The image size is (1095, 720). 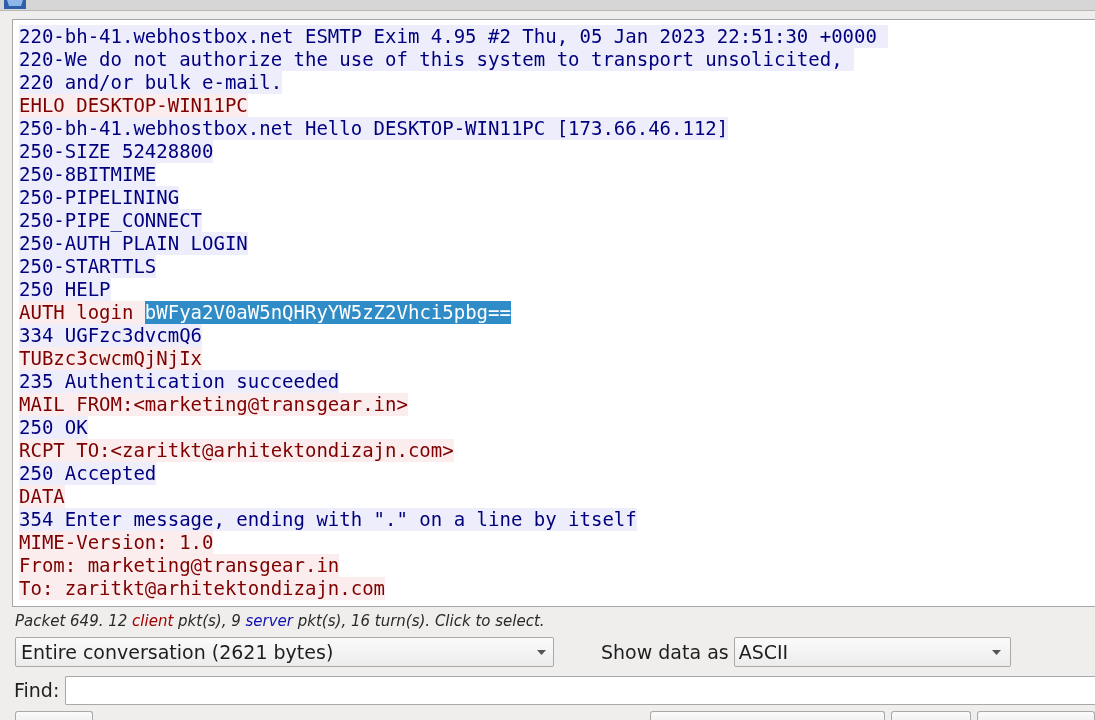 I want to click on find-label: Find:, so click(x=37, y=691).